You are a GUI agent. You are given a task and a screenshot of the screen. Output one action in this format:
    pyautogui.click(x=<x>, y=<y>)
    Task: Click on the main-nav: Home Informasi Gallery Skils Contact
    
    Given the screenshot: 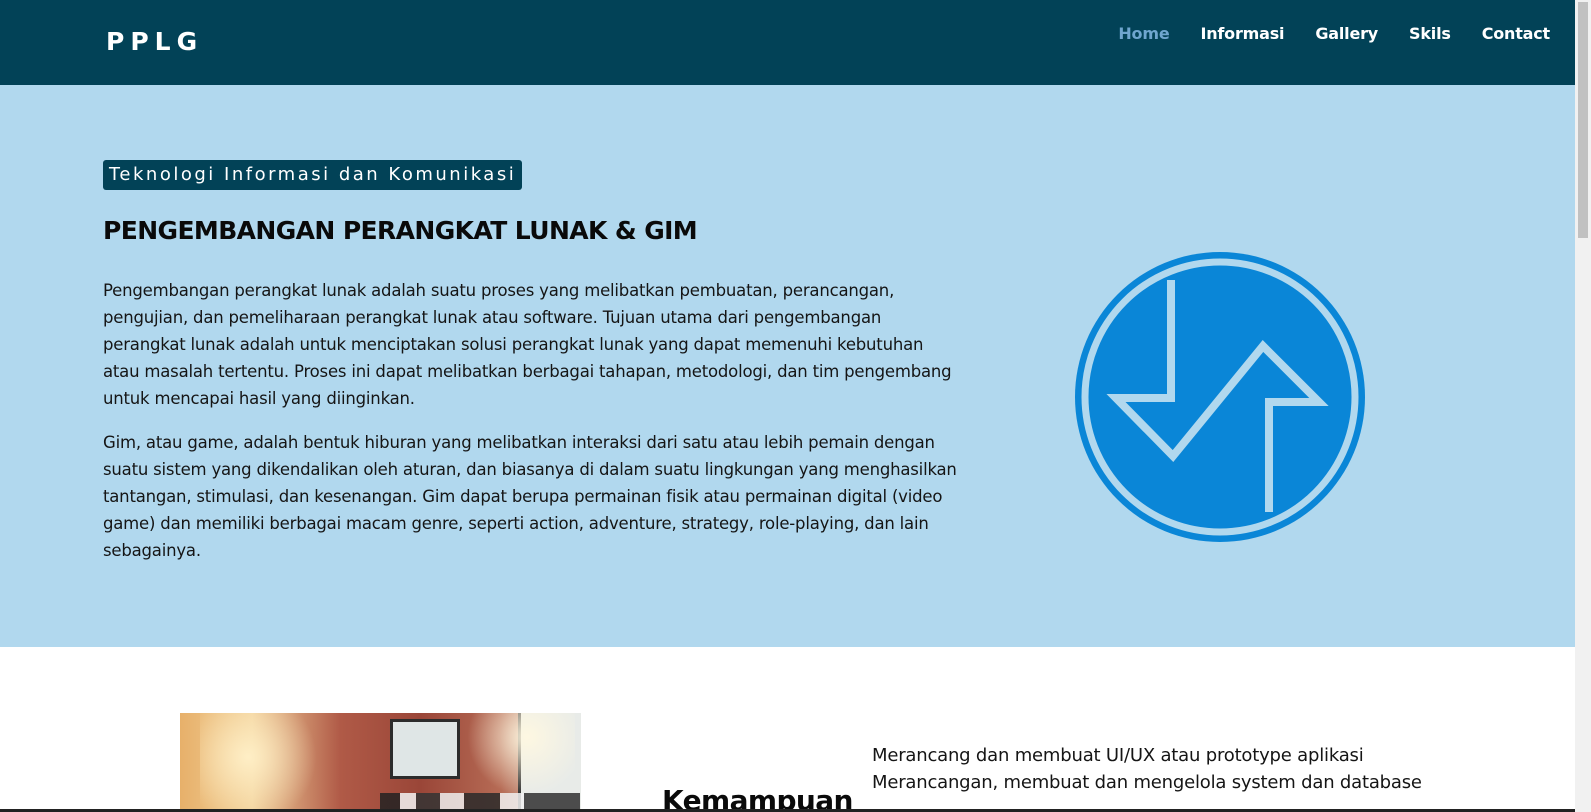 What is the action you would take?
    pyautogui.click(x=1318, y=33)
    